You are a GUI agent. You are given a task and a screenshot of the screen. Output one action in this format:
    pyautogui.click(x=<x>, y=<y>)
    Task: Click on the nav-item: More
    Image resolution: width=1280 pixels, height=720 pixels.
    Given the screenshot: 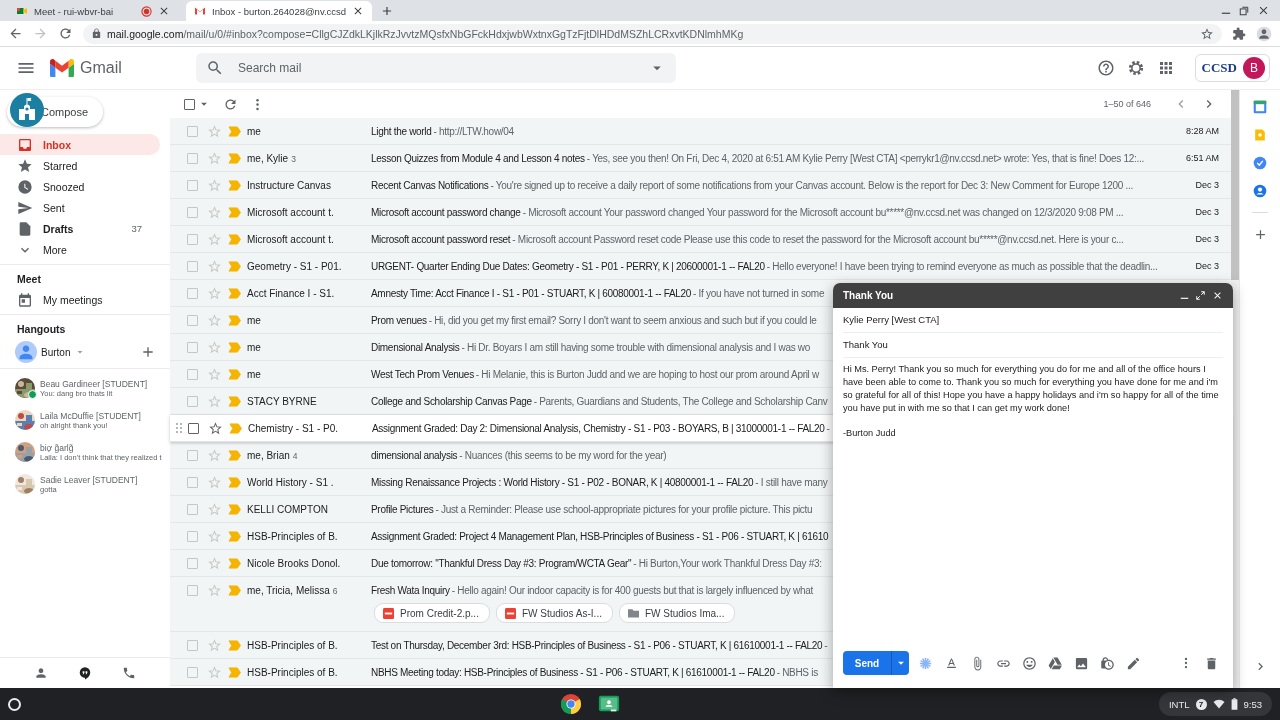 What is the action you would take?
    pyautogui.click(x=80, y=249)
    